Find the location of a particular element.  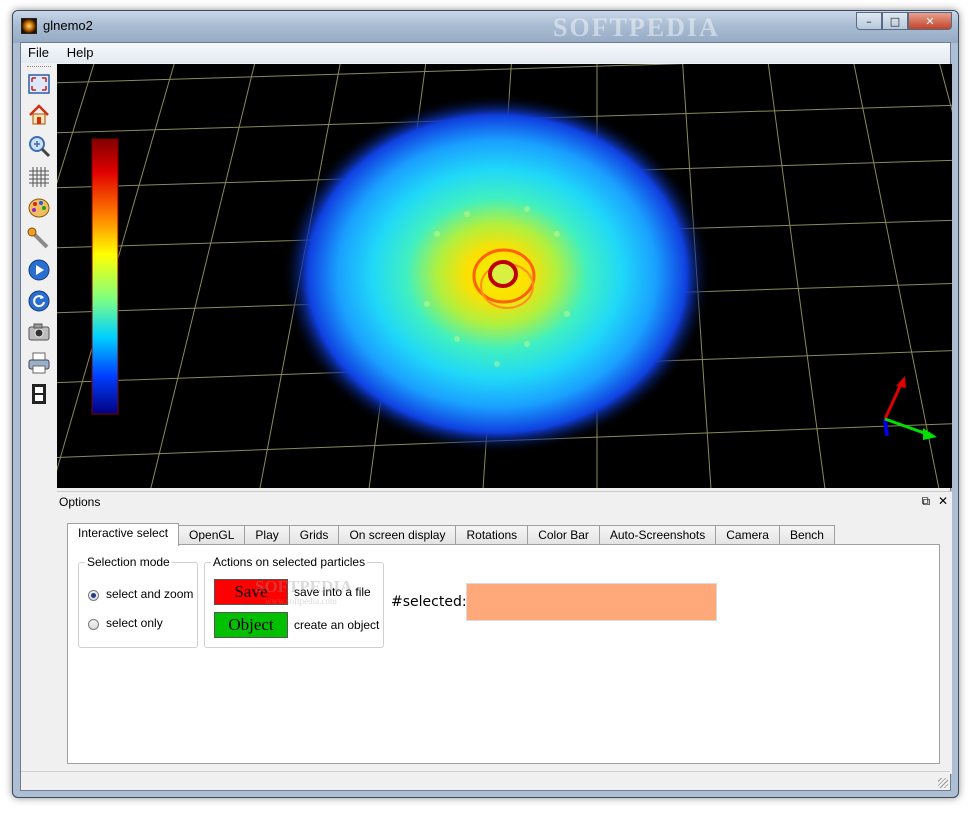

palette-icon is located at coordinates (39, 208).